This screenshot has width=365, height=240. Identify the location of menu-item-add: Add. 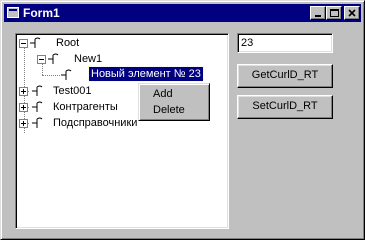
(163, 94).